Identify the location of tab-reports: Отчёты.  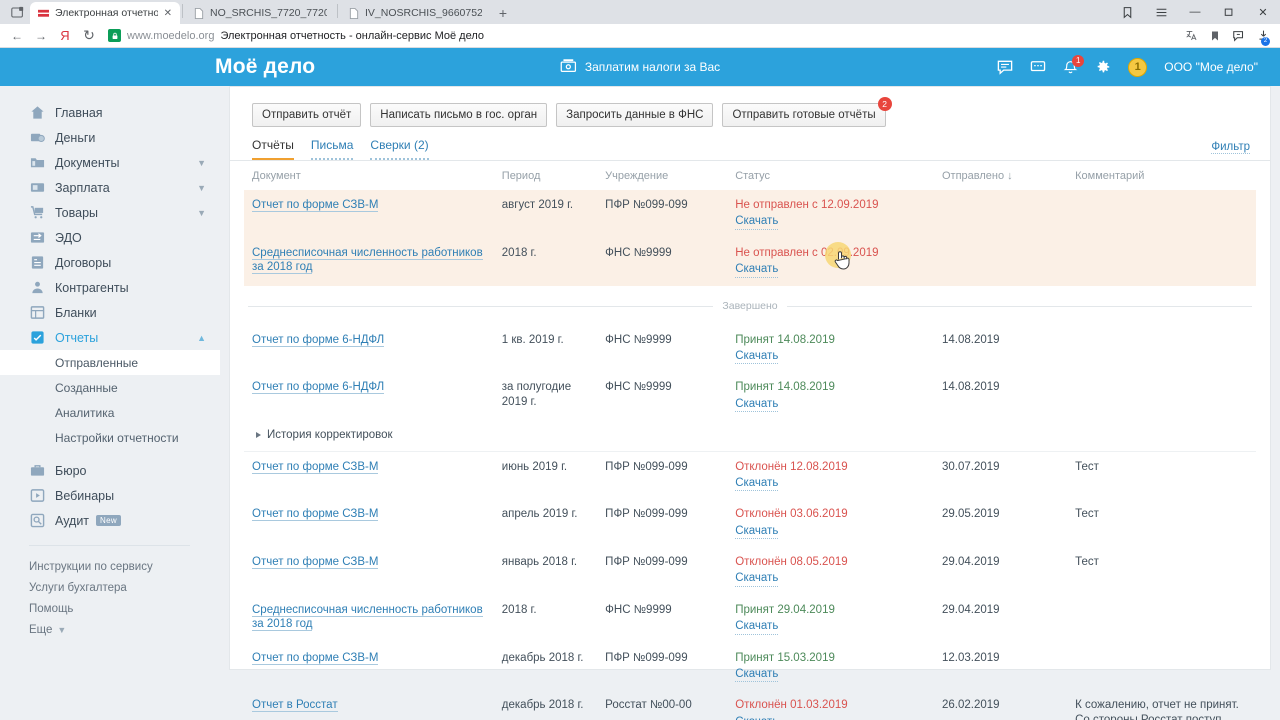
(273, 149).